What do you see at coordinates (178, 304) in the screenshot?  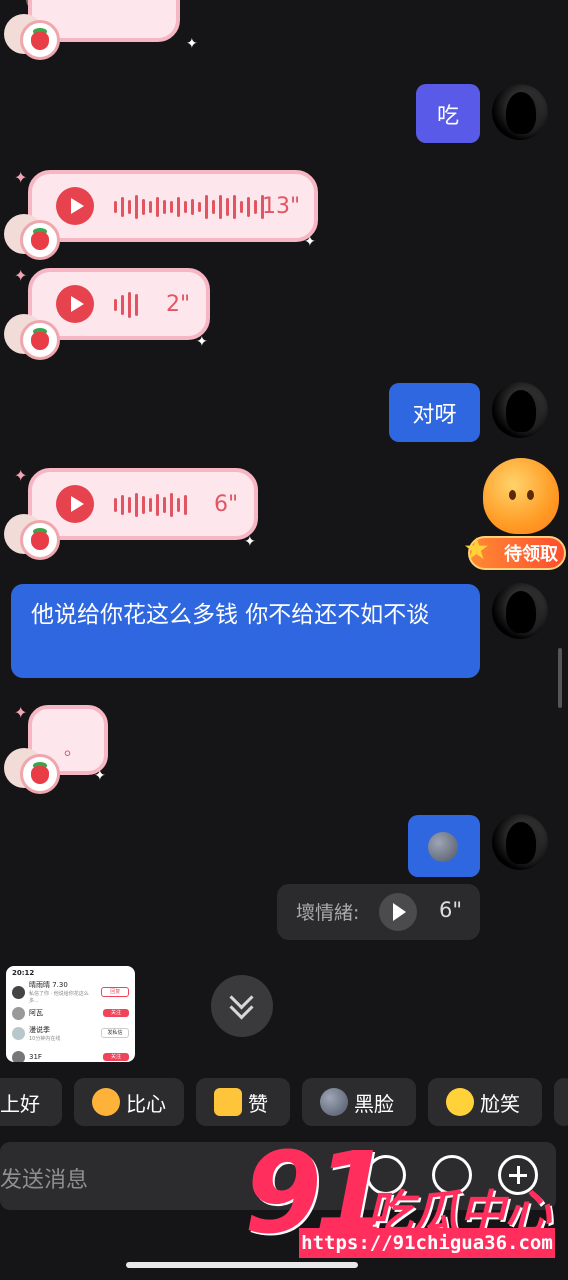 I see `voice-duration: 2"` at bounding box center [178, 304].